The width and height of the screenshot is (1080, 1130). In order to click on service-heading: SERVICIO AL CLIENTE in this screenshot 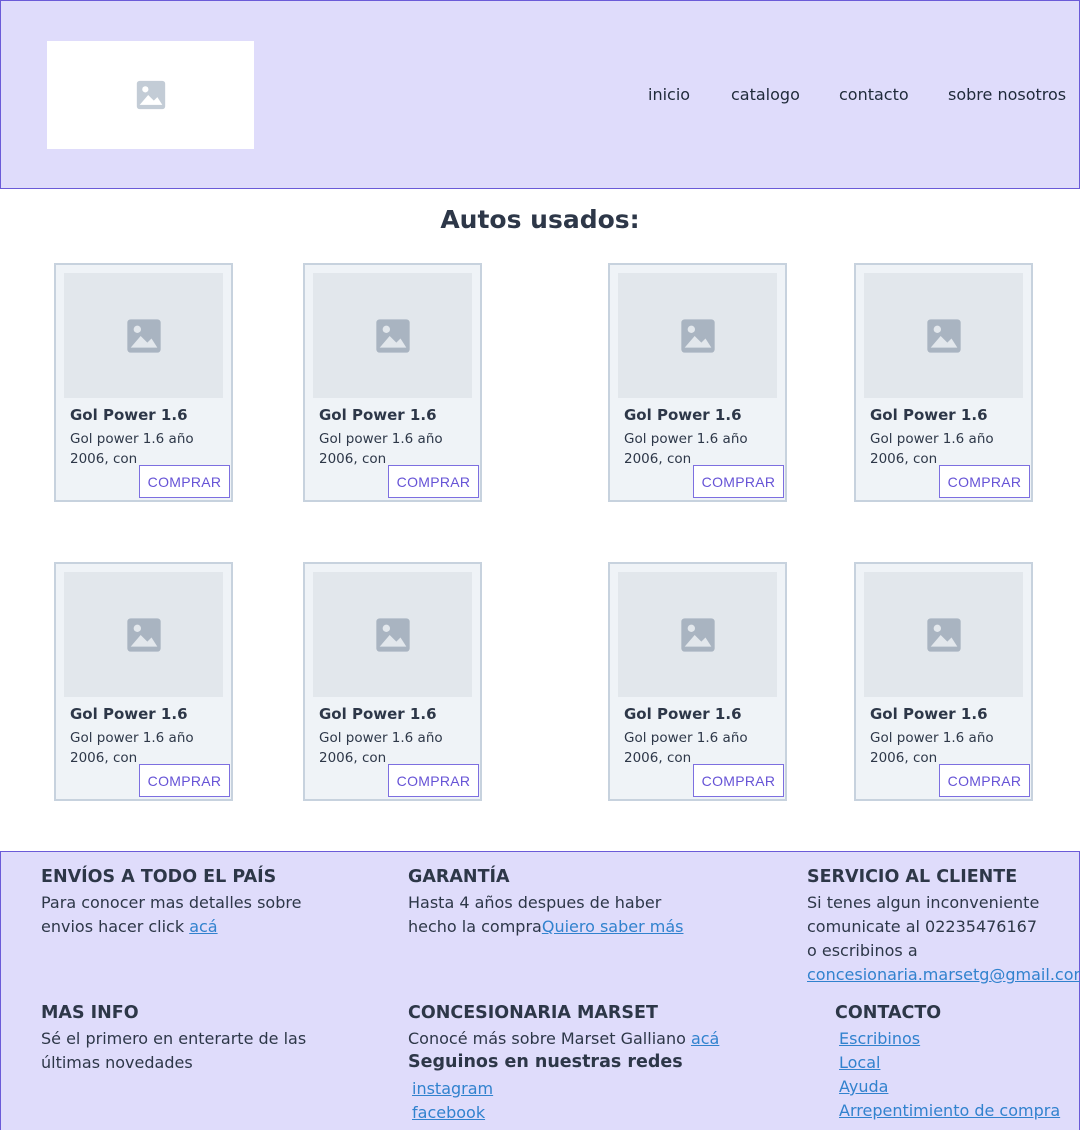, I will do `click(912, 877)`.